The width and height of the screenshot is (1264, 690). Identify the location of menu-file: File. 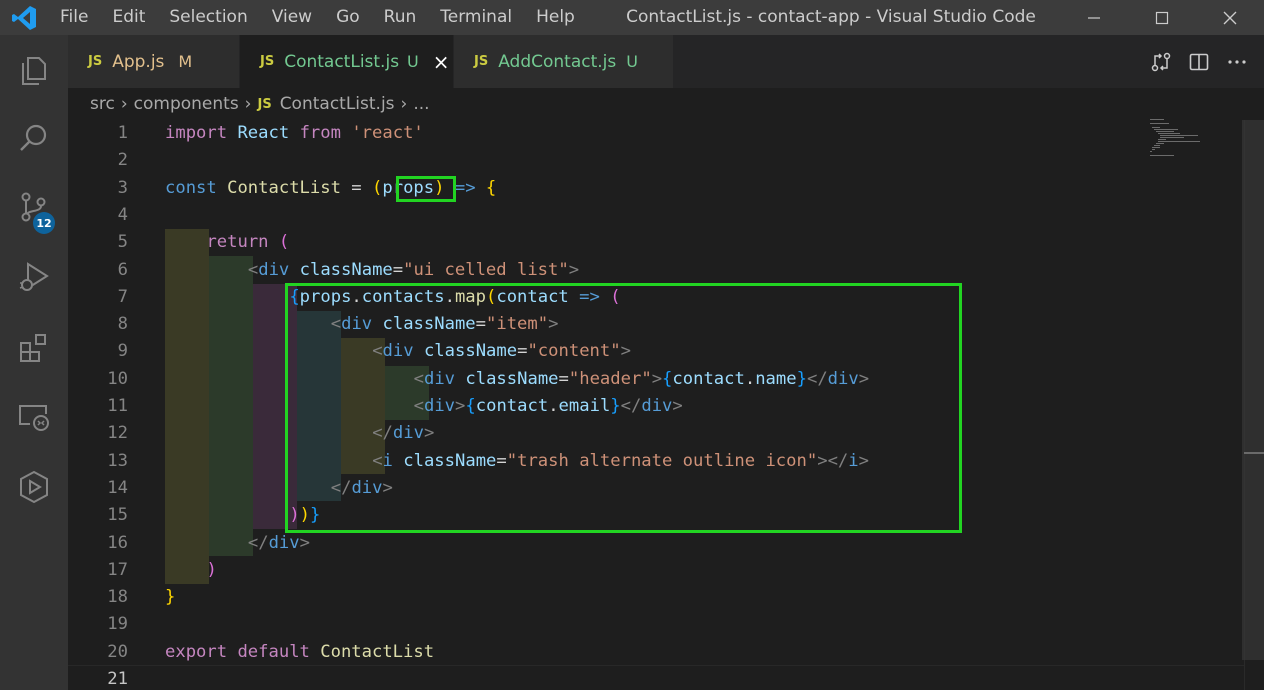
(74, 17).